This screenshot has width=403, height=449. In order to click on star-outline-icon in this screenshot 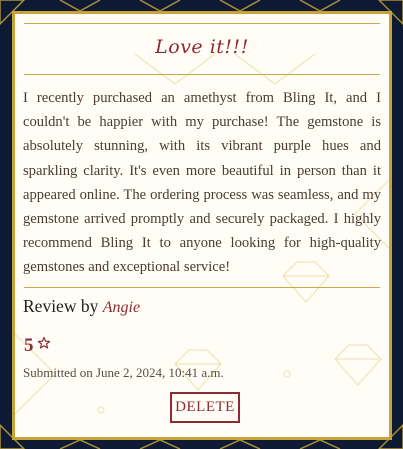, I will do `click(43, 342)`.